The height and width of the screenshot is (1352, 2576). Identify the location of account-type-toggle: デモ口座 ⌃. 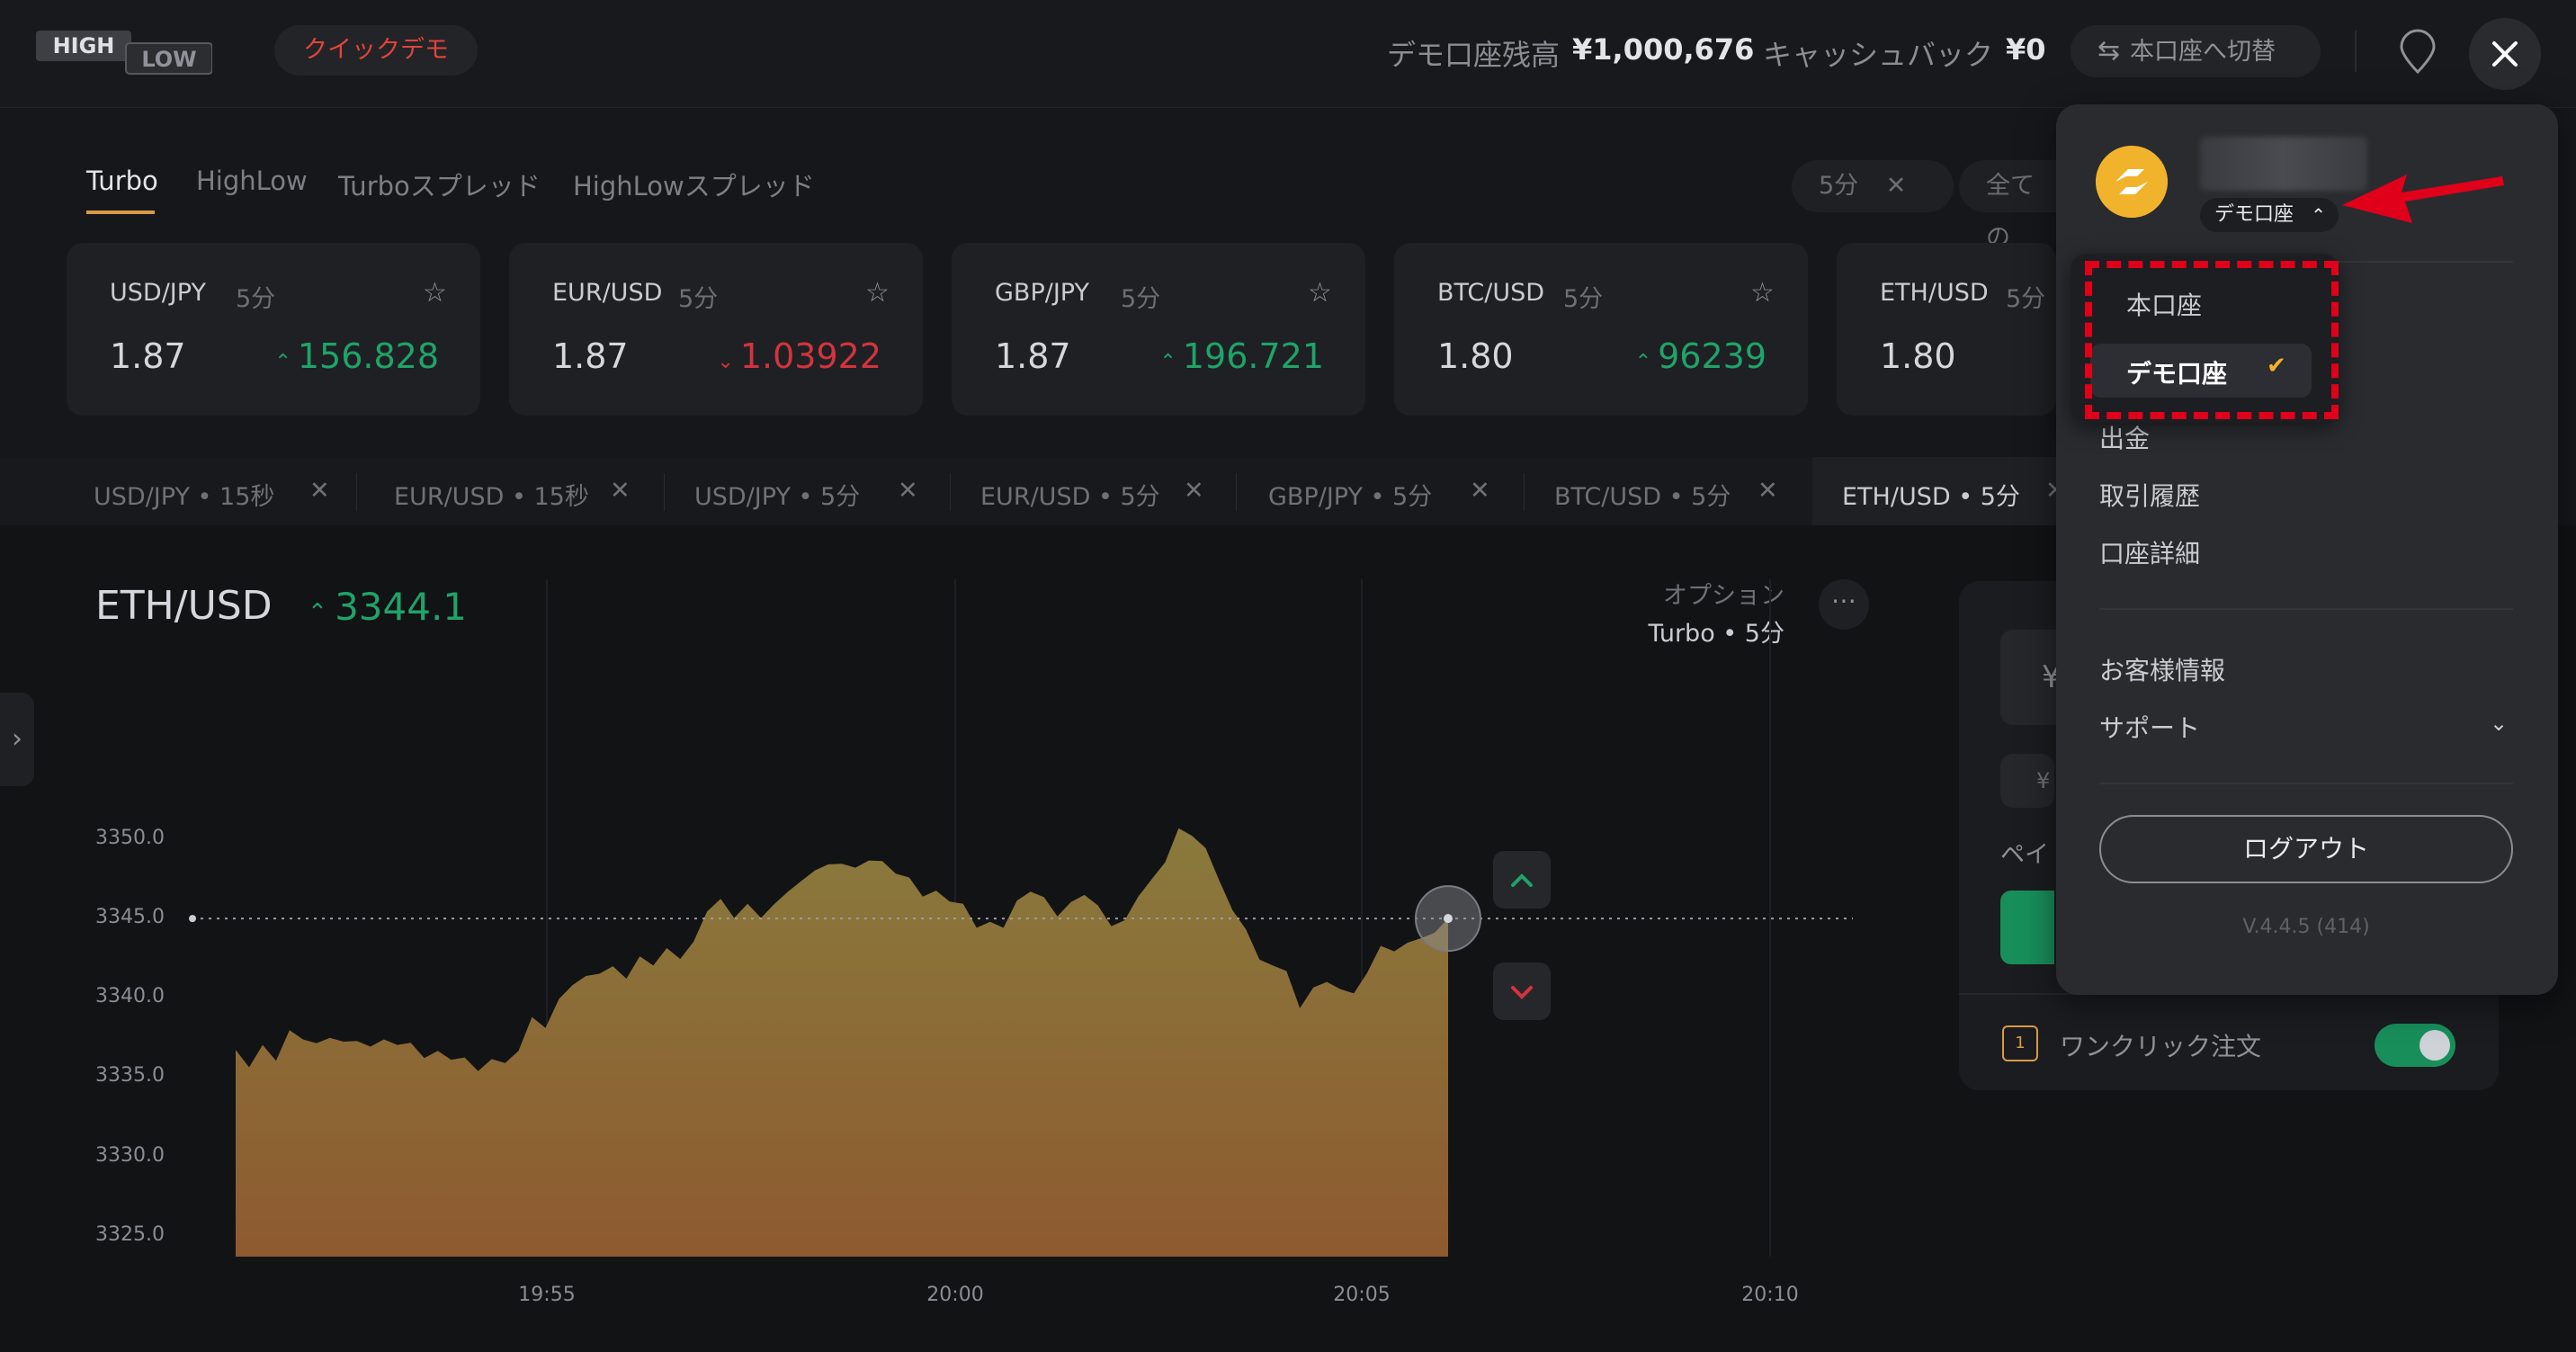
(2269, 215).